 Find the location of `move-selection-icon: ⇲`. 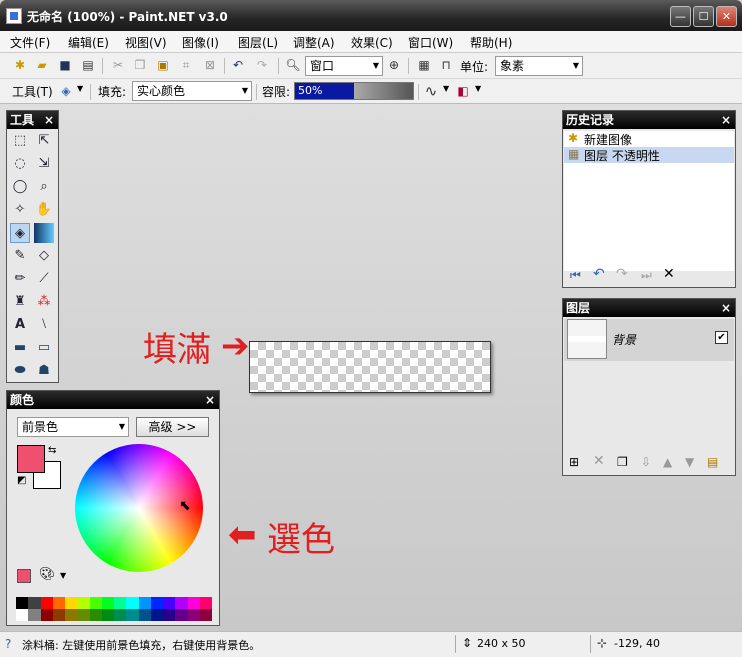

move-selection-icon: ⇲ is located at coordinates (44, 164).